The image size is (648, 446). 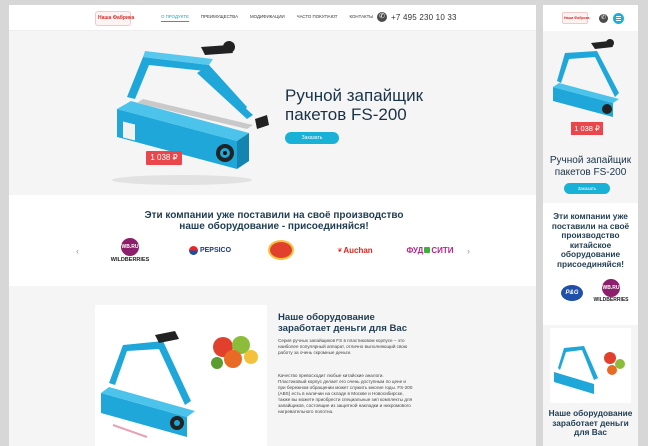 What do you see at coordinates (590, 160) in the screenshot?
I see `mobile-hero-title-line1: Ручной запайщик` at bounding box center [590, 160].